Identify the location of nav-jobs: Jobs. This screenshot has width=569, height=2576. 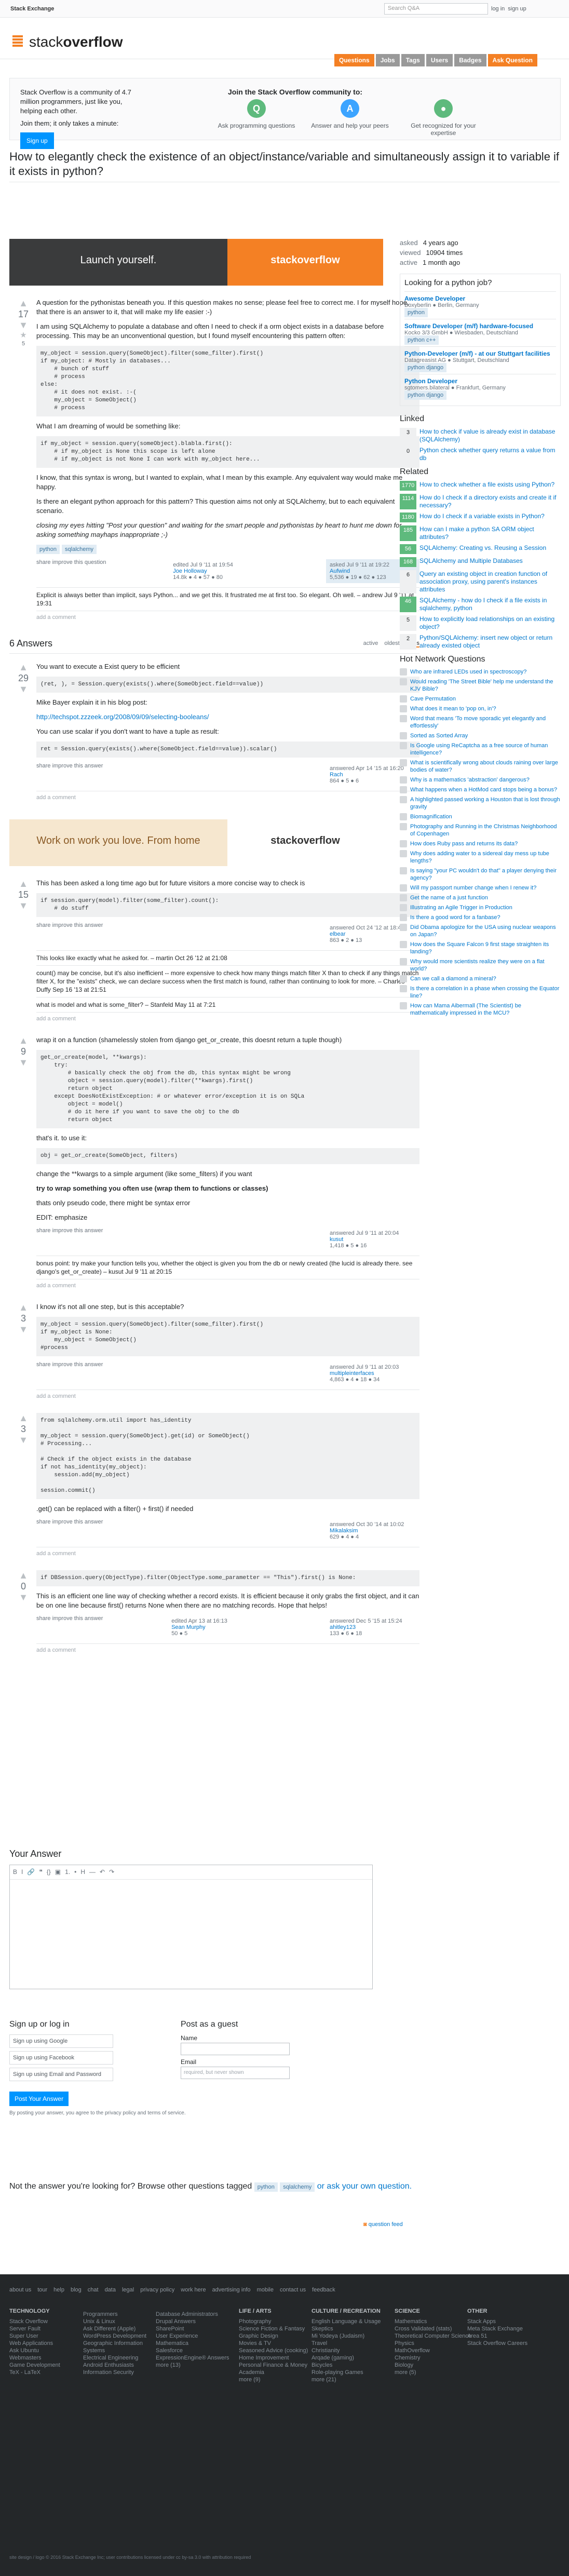
(387, 60).